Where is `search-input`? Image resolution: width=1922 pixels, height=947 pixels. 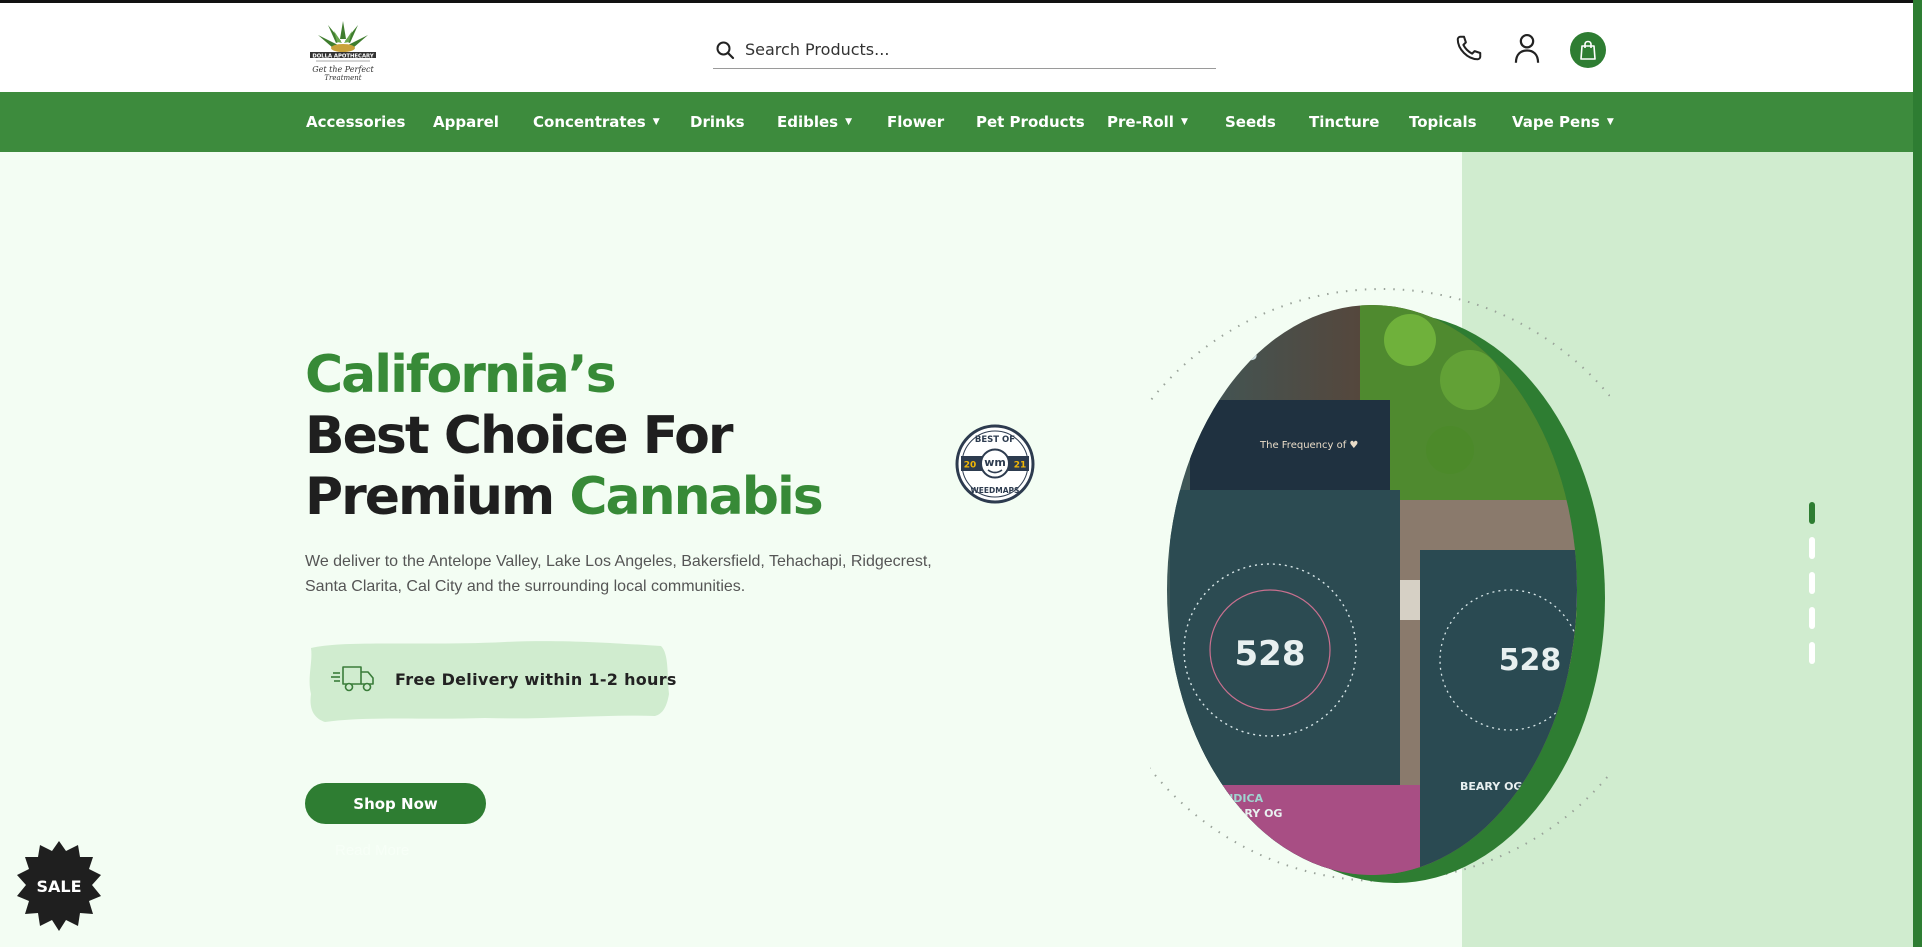 search-input is located at coordinates (975, 49).